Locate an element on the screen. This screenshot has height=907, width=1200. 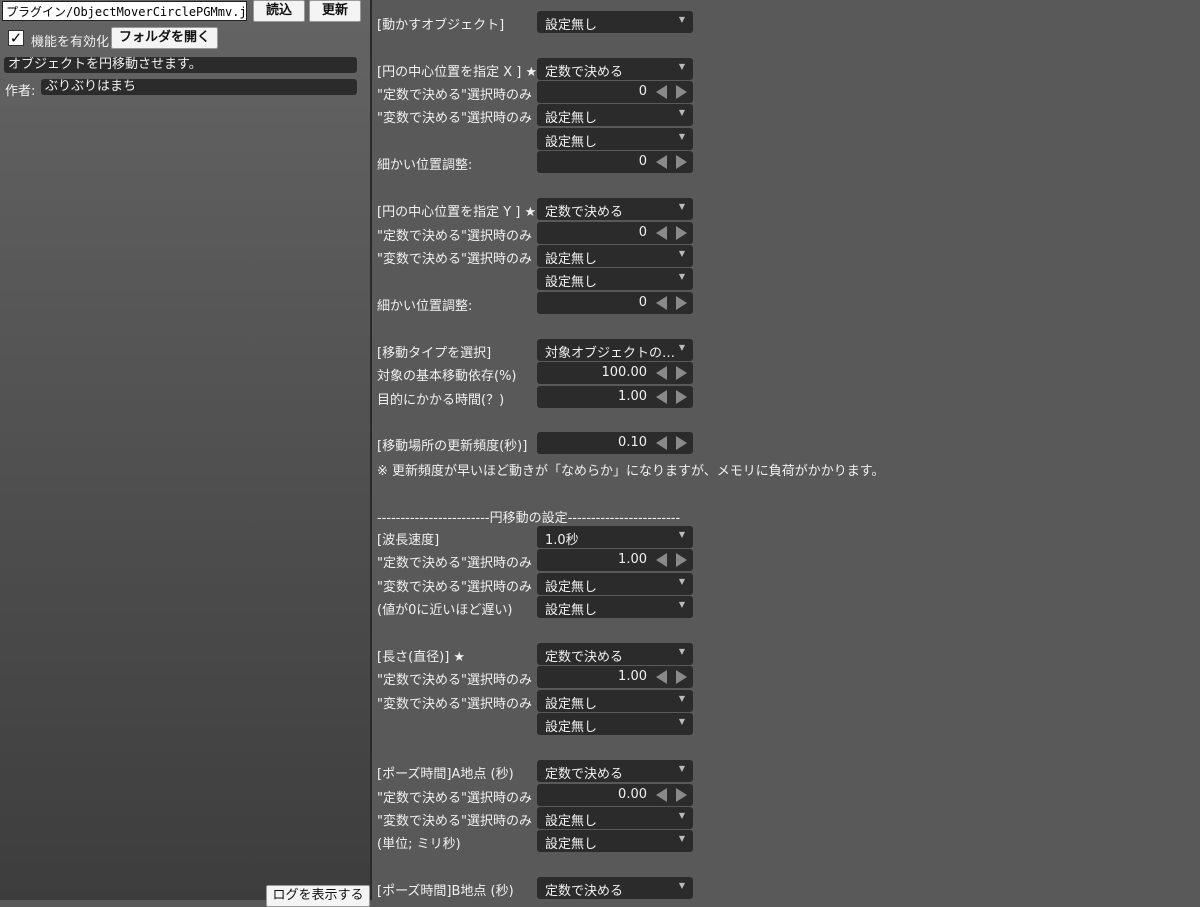
row-center-x: [円の中心位置を指定 X ] ★ 定数で決める ▼ is located at coordinates (537, 69).